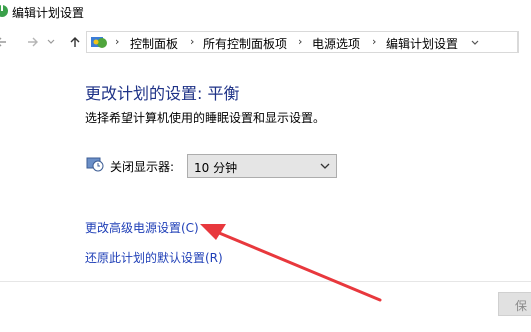 The height and width of the screenshot is (332, 531). I want to click on address-dropdown-button, so click(475, 43).